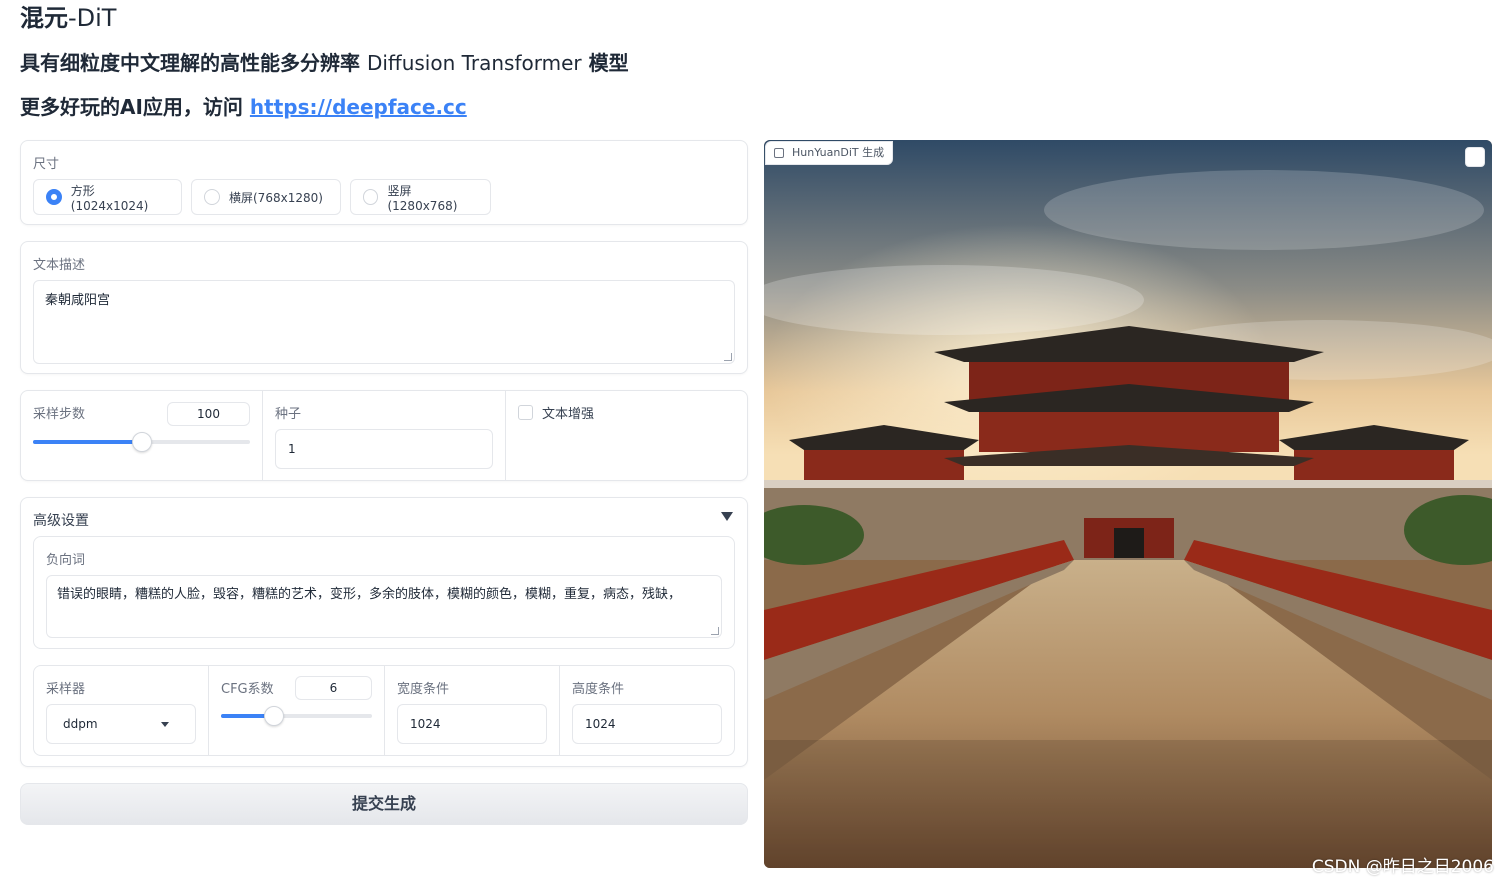 This screenshot has width=1510, height=883. Describe the element at coordinates (474, 63) in the screenshot. I see `subtitle-en: Diffusion Transformer` at that location.